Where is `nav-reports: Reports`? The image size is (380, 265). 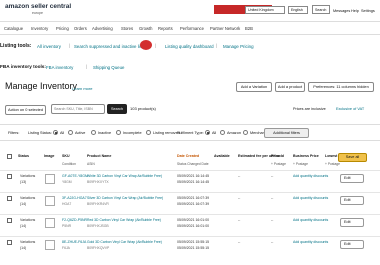 nav-reports: Reports is located at coordinates (165, 28).